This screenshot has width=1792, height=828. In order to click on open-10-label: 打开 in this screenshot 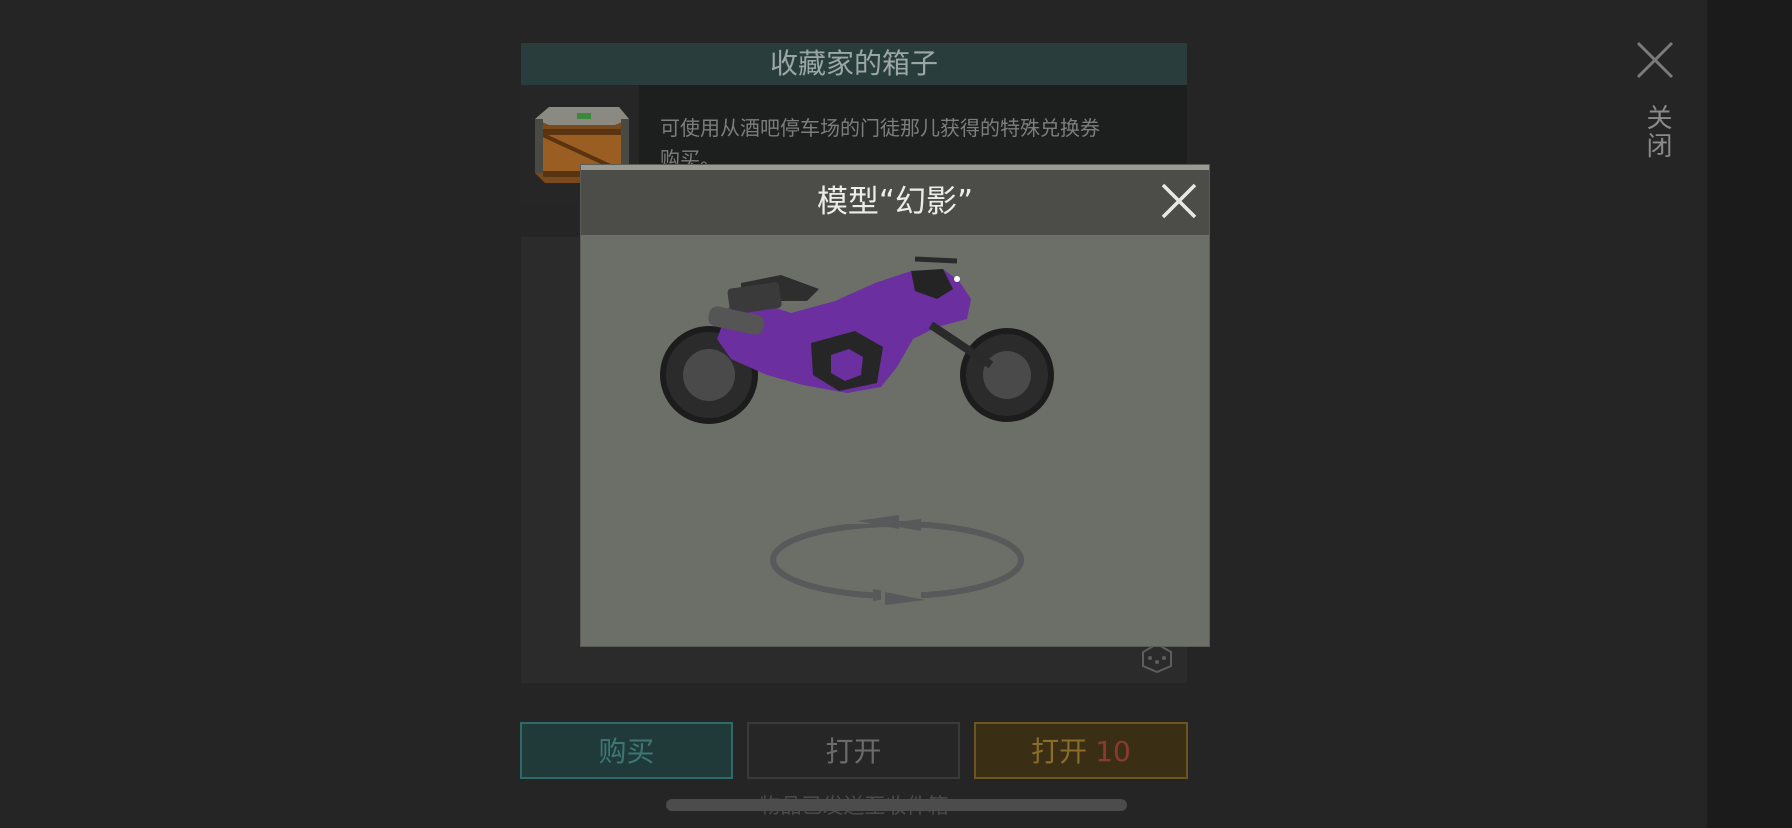, I will do `click(1059, 751)`.